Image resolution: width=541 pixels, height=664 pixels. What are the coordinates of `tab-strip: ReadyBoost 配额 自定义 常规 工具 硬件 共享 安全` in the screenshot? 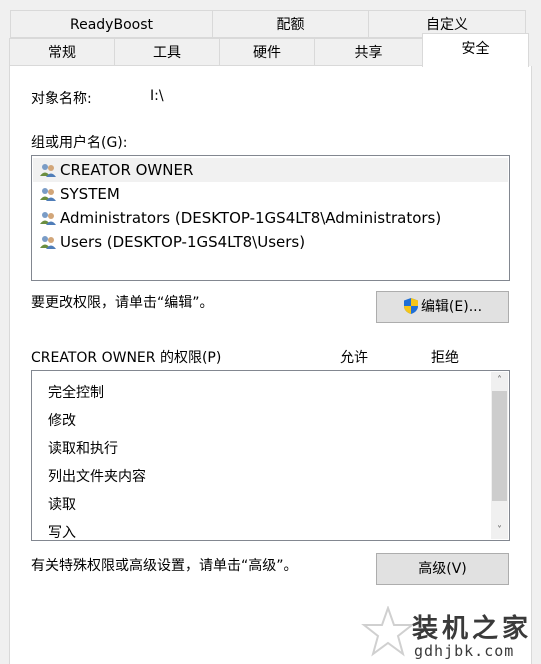 It's located at (270, 33).